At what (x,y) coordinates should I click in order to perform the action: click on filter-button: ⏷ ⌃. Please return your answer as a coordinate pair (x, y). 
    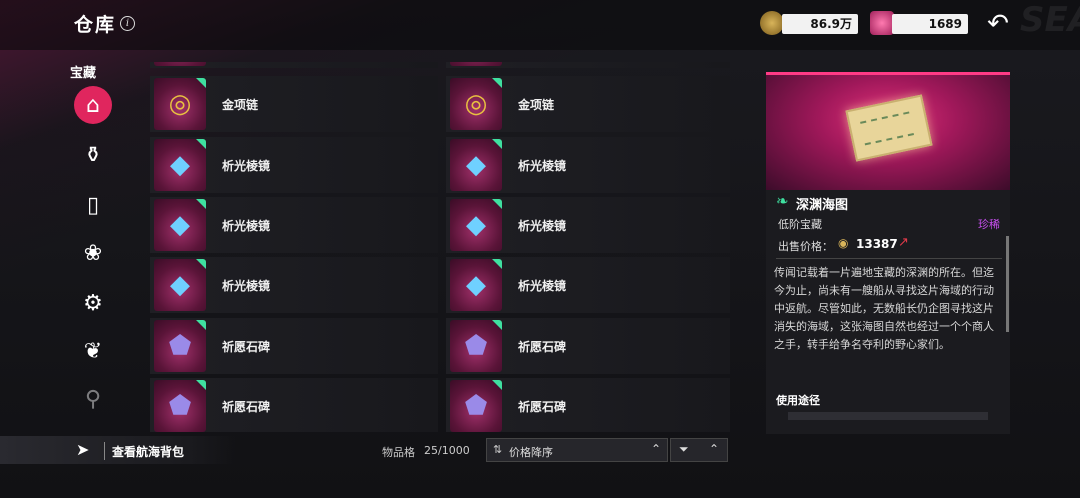
    Looking at the image, I should click on (699, 450).